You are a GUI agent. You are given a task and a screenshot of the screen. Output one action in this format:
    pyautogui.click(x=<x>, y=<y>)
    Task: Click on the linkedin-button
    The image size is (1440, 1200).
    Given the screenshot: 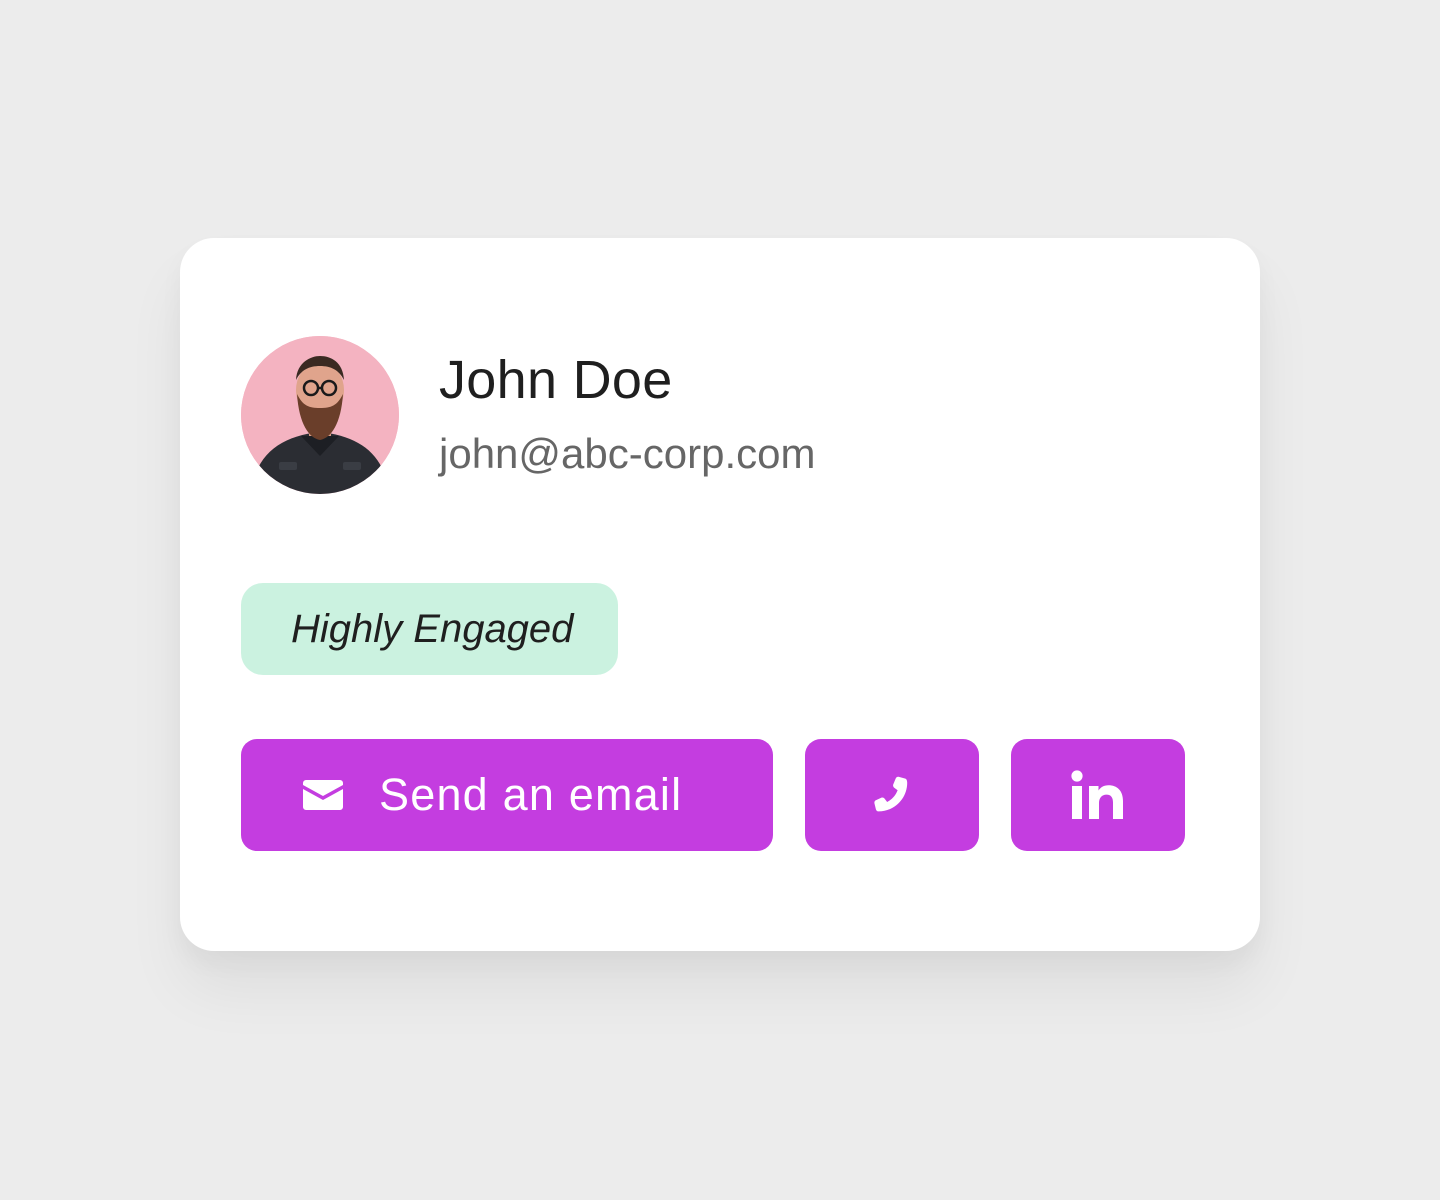 What is the action you would take?
    pyautogui.click(x=1098, y=795)
    